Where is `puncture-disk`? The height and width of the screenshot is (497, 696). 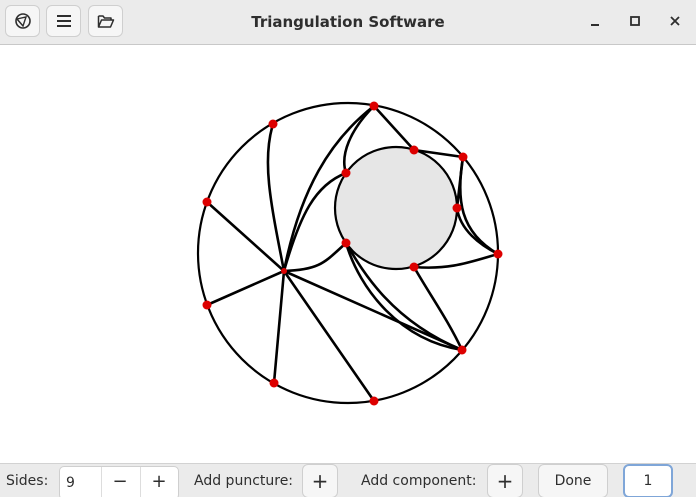
puncture-disk is located at coordinates (396, 208).